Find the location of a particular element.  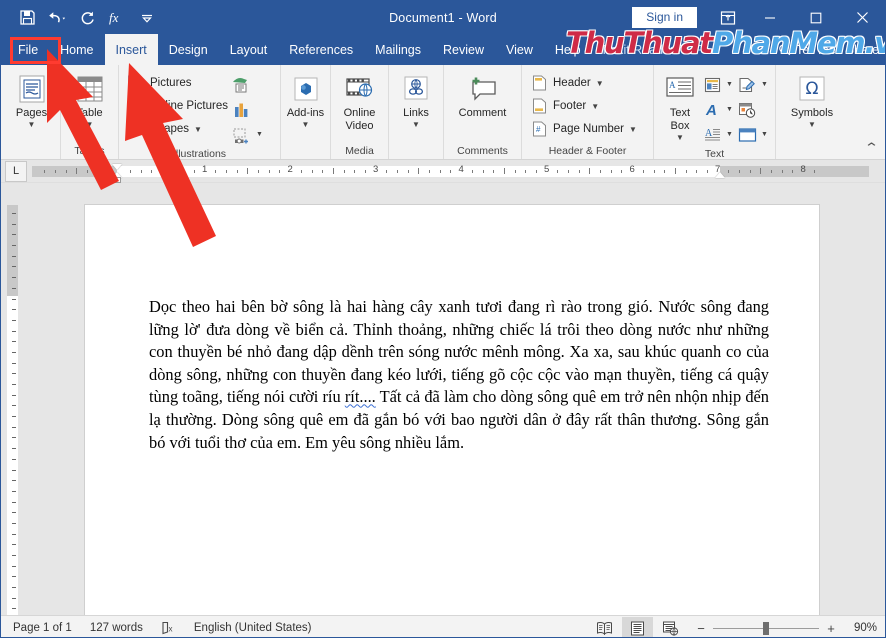

tab-foxit-reader-pdf: Foxit Reader PDF is located at coordinates (653, 49).